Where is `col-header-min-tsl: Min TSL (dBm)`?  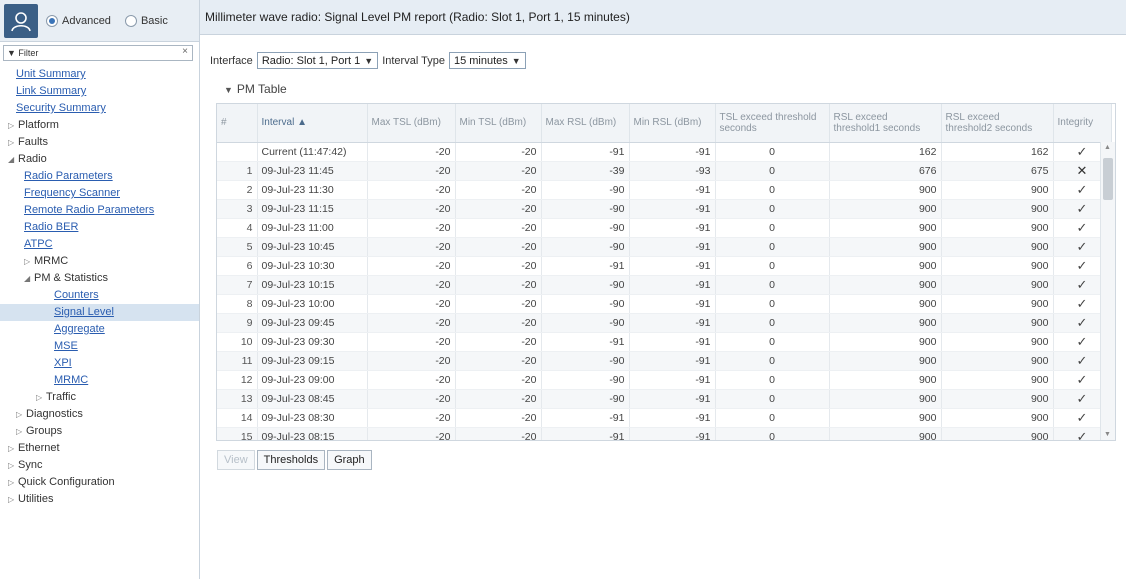 col-header-min-tsl: Min TSL (dBm) is located at coordinates (498, 123).